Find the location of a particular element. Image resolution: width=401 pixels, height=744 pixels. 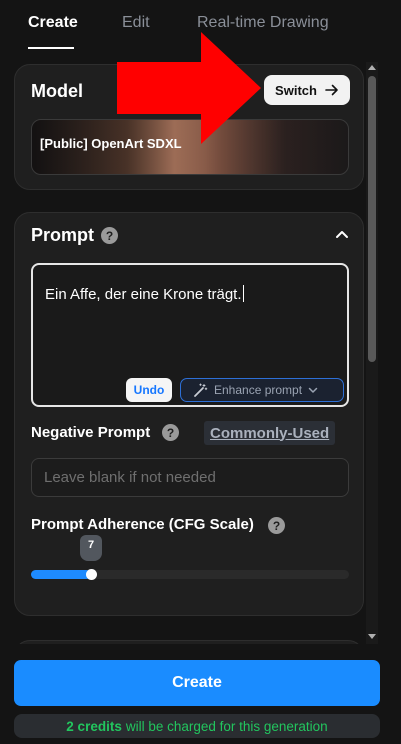

red-annotation-arrow-icon is located at coordinates (189, 88).